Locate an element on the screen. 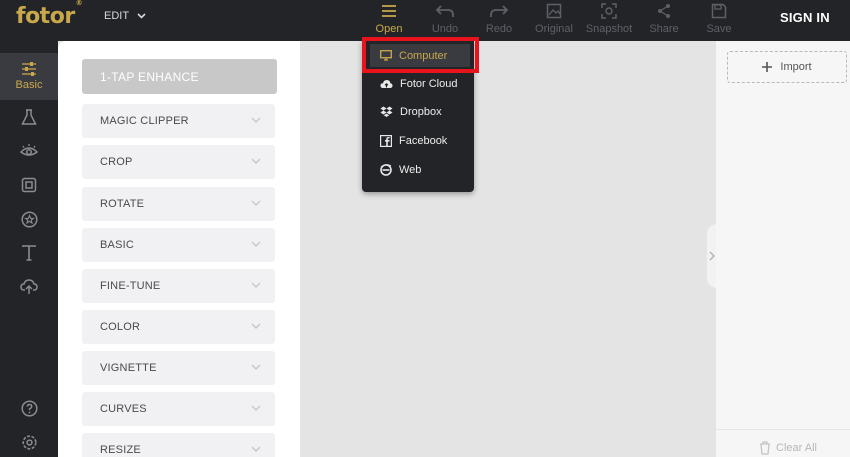  tab-basic-label: Basic is located at coordinates (29, 85).